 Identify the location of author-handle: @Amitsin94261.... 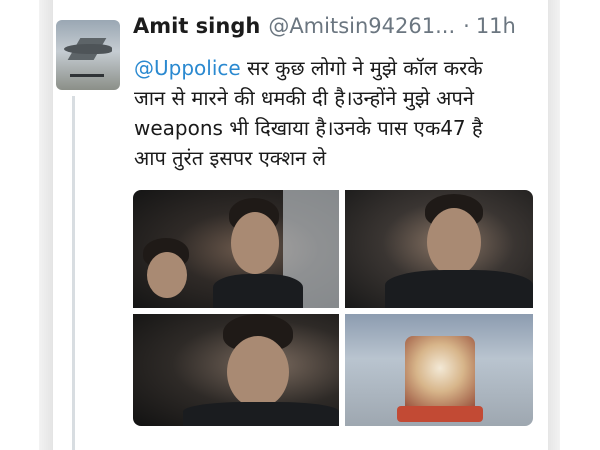
(361, 26).